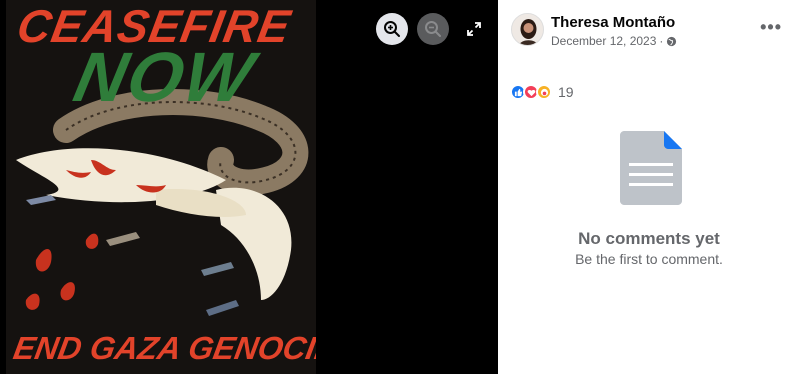 The height and width of the screenshot is (374, 800). What do you see at coordinates (566, 92) in the screenshot?
I see `reaction-count: 19` at bounding box center [566, 92].